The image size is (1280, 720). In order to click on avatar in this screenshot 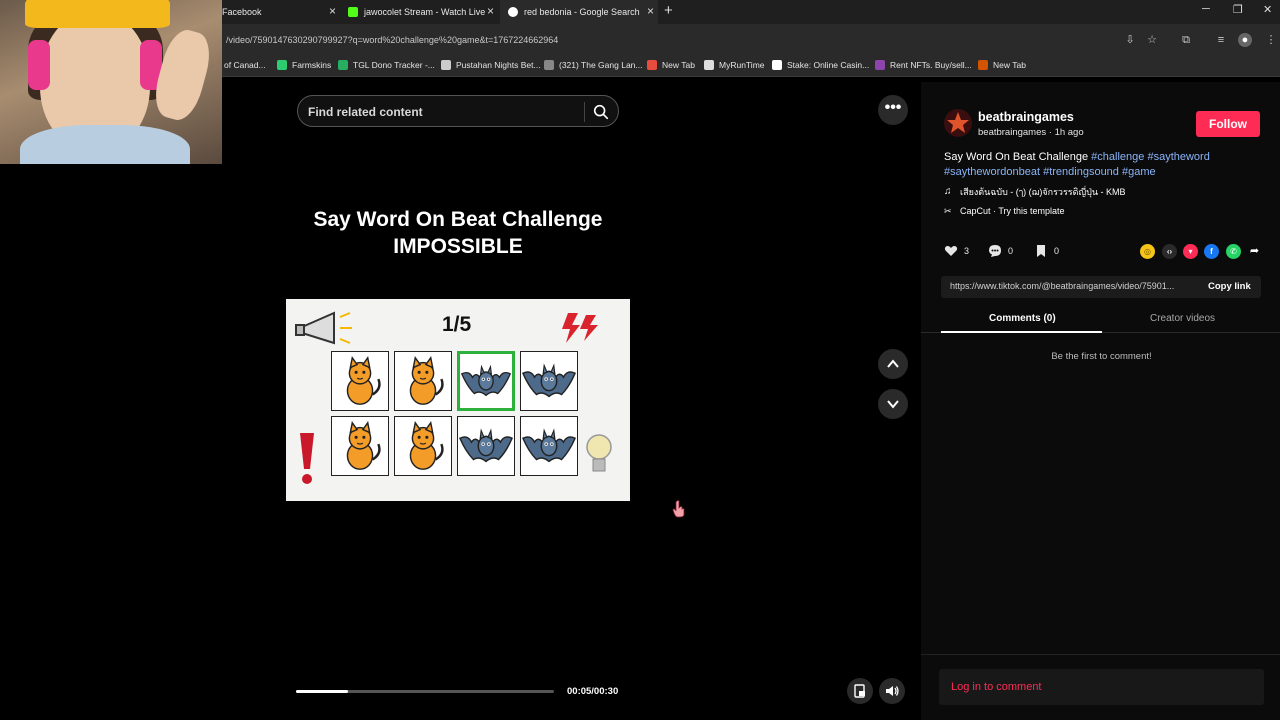, I will do `click(958, 123)`.